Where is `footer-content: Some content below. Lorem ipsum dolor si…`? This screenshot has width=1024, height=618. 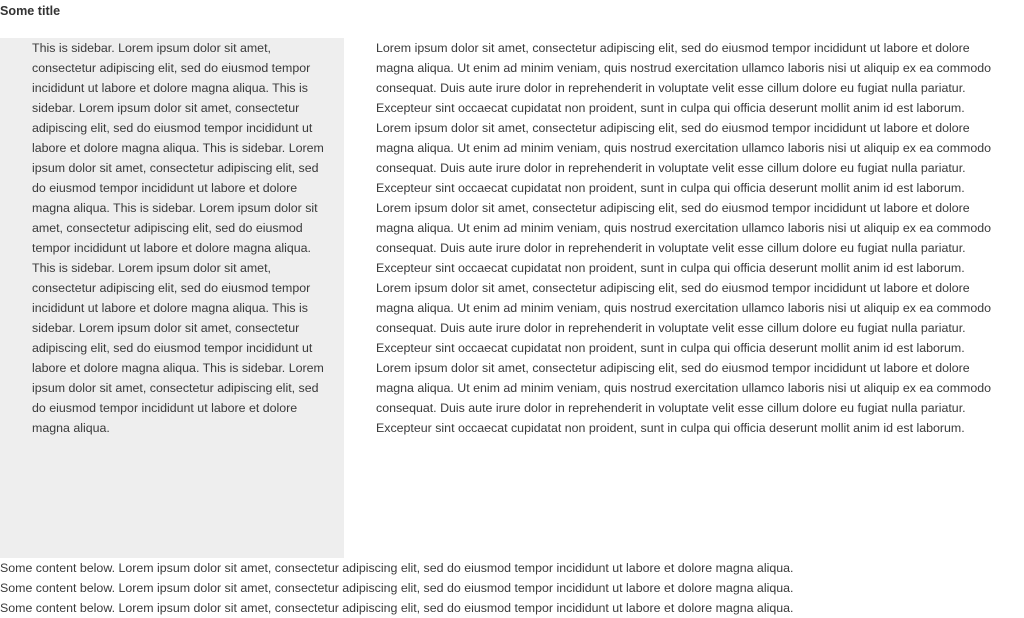 footer-content: Some content below. Lorem ipsum dolor si… is located at coordinates (512, 588).